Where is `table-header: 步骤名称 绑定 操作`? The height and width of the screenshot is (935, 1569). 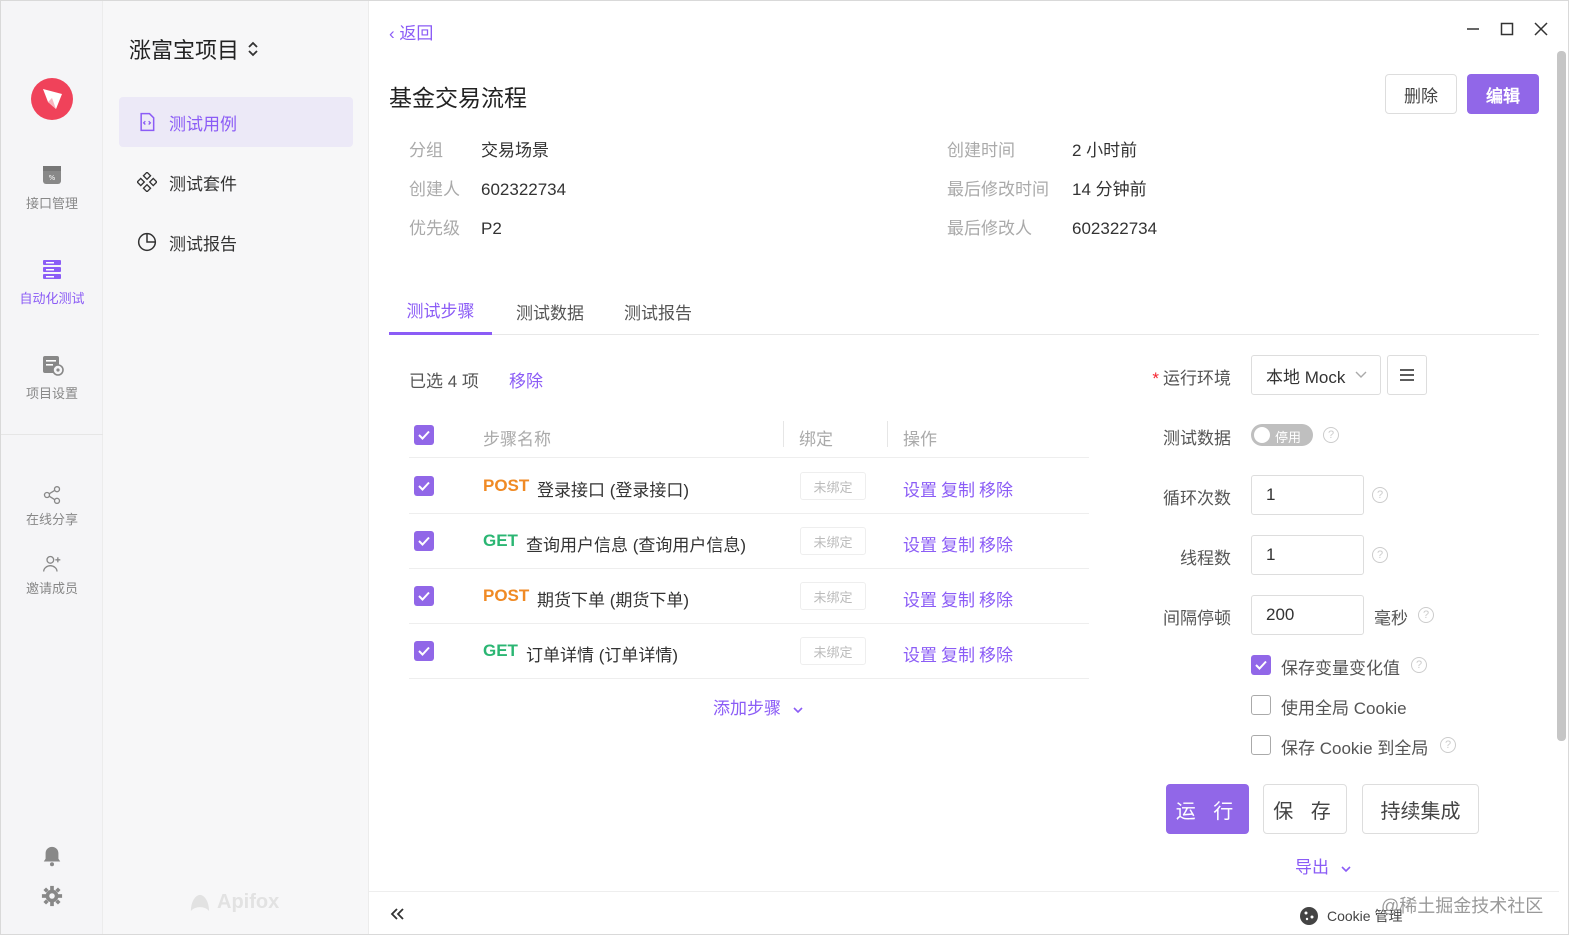
table-header: 步骤名称 绑定 操作 is located at coordinates (749, 434).